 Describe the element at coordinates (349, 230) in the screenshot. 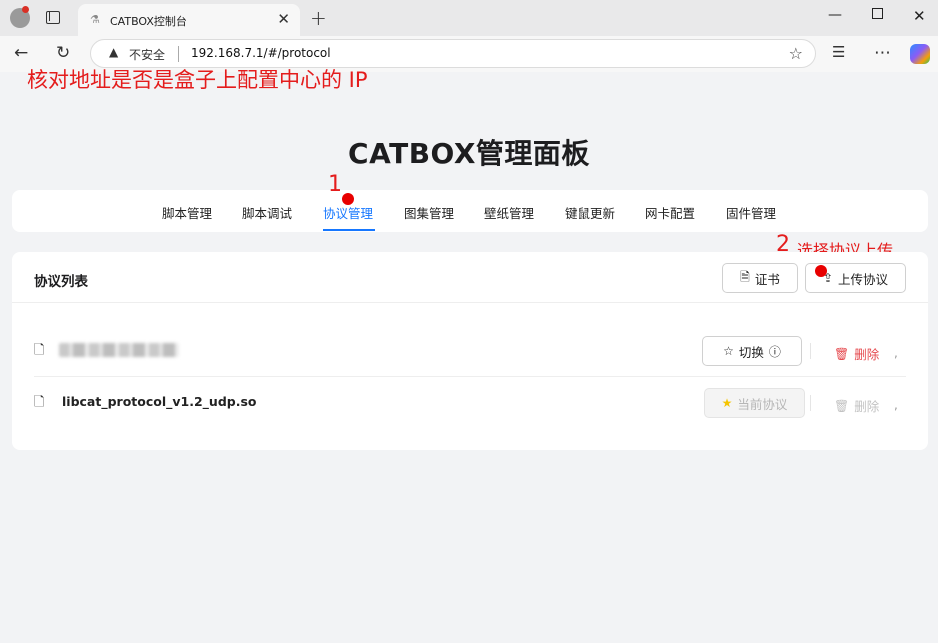

I see `active-tab-indicator` at that location.